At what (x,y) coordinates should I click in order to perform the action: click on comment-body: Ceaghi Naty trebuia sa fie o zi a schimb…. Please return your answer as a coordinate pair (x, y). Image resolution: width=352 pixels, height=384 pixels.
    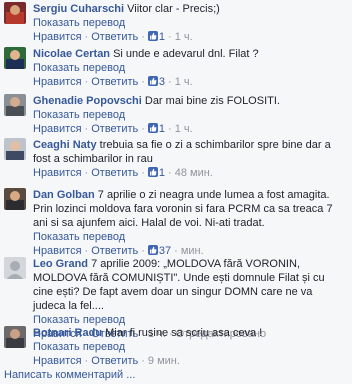
    Looking at the image, I should click on (189, 159).